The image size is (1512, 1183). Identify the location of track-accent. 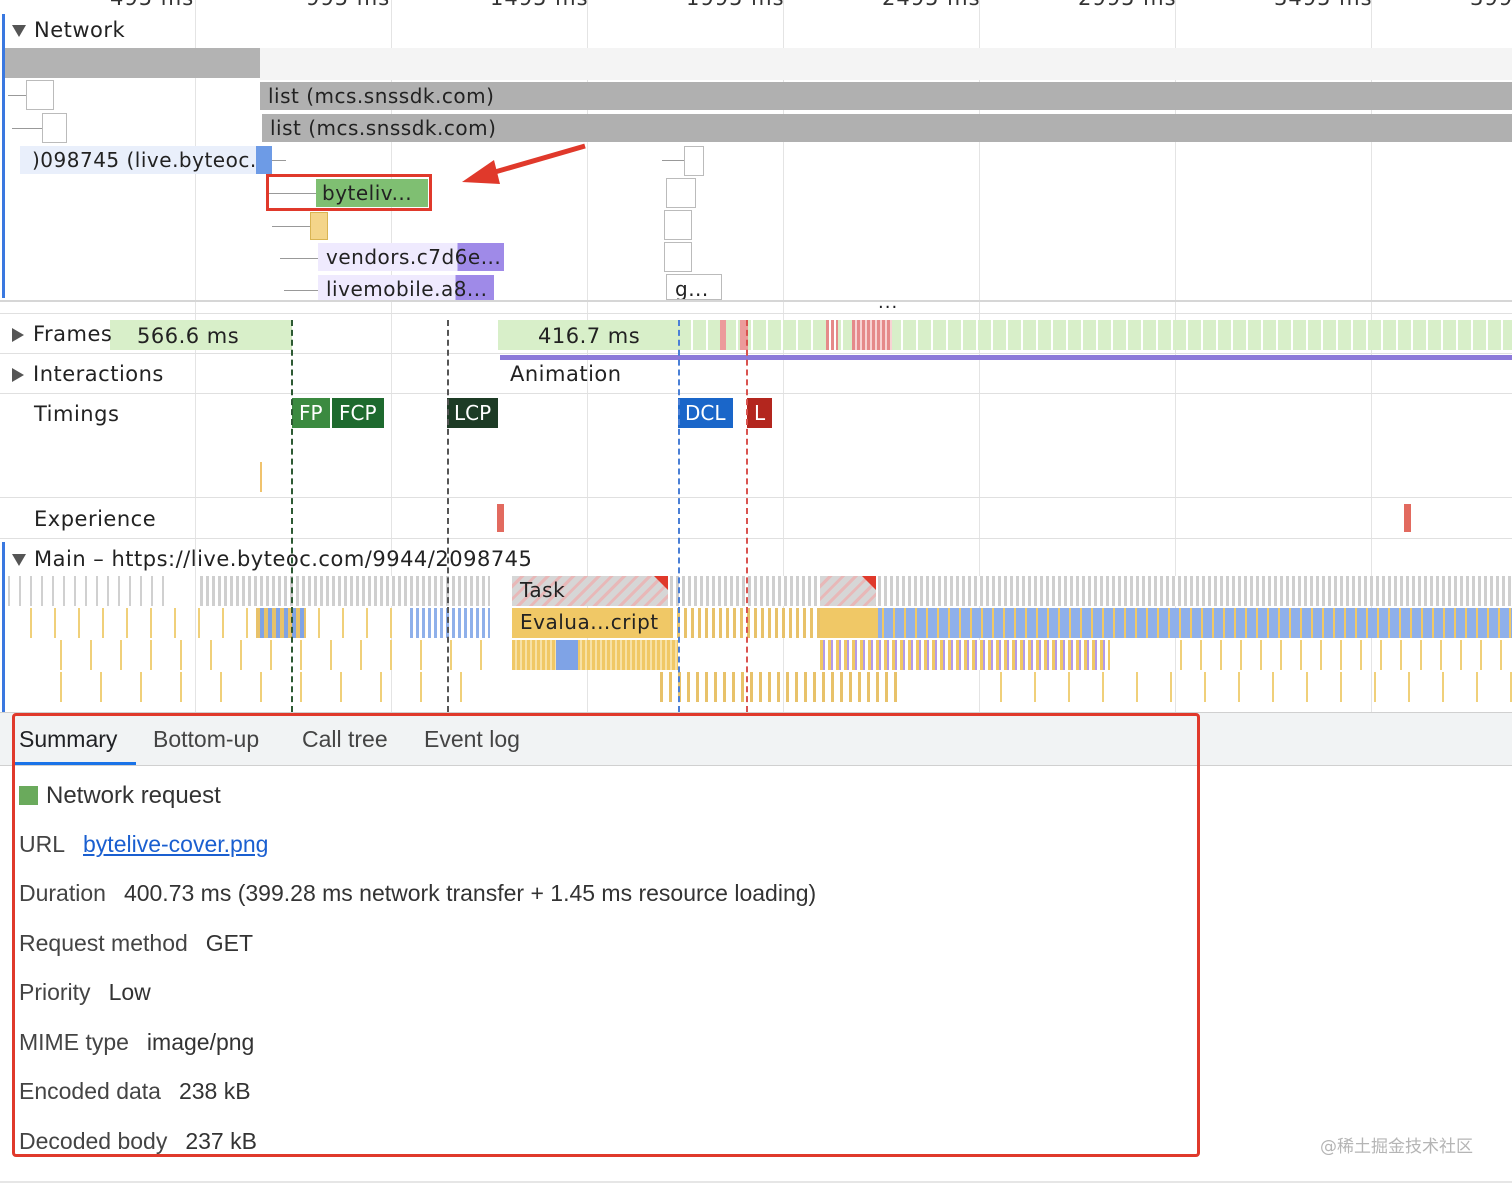
(3, 627).